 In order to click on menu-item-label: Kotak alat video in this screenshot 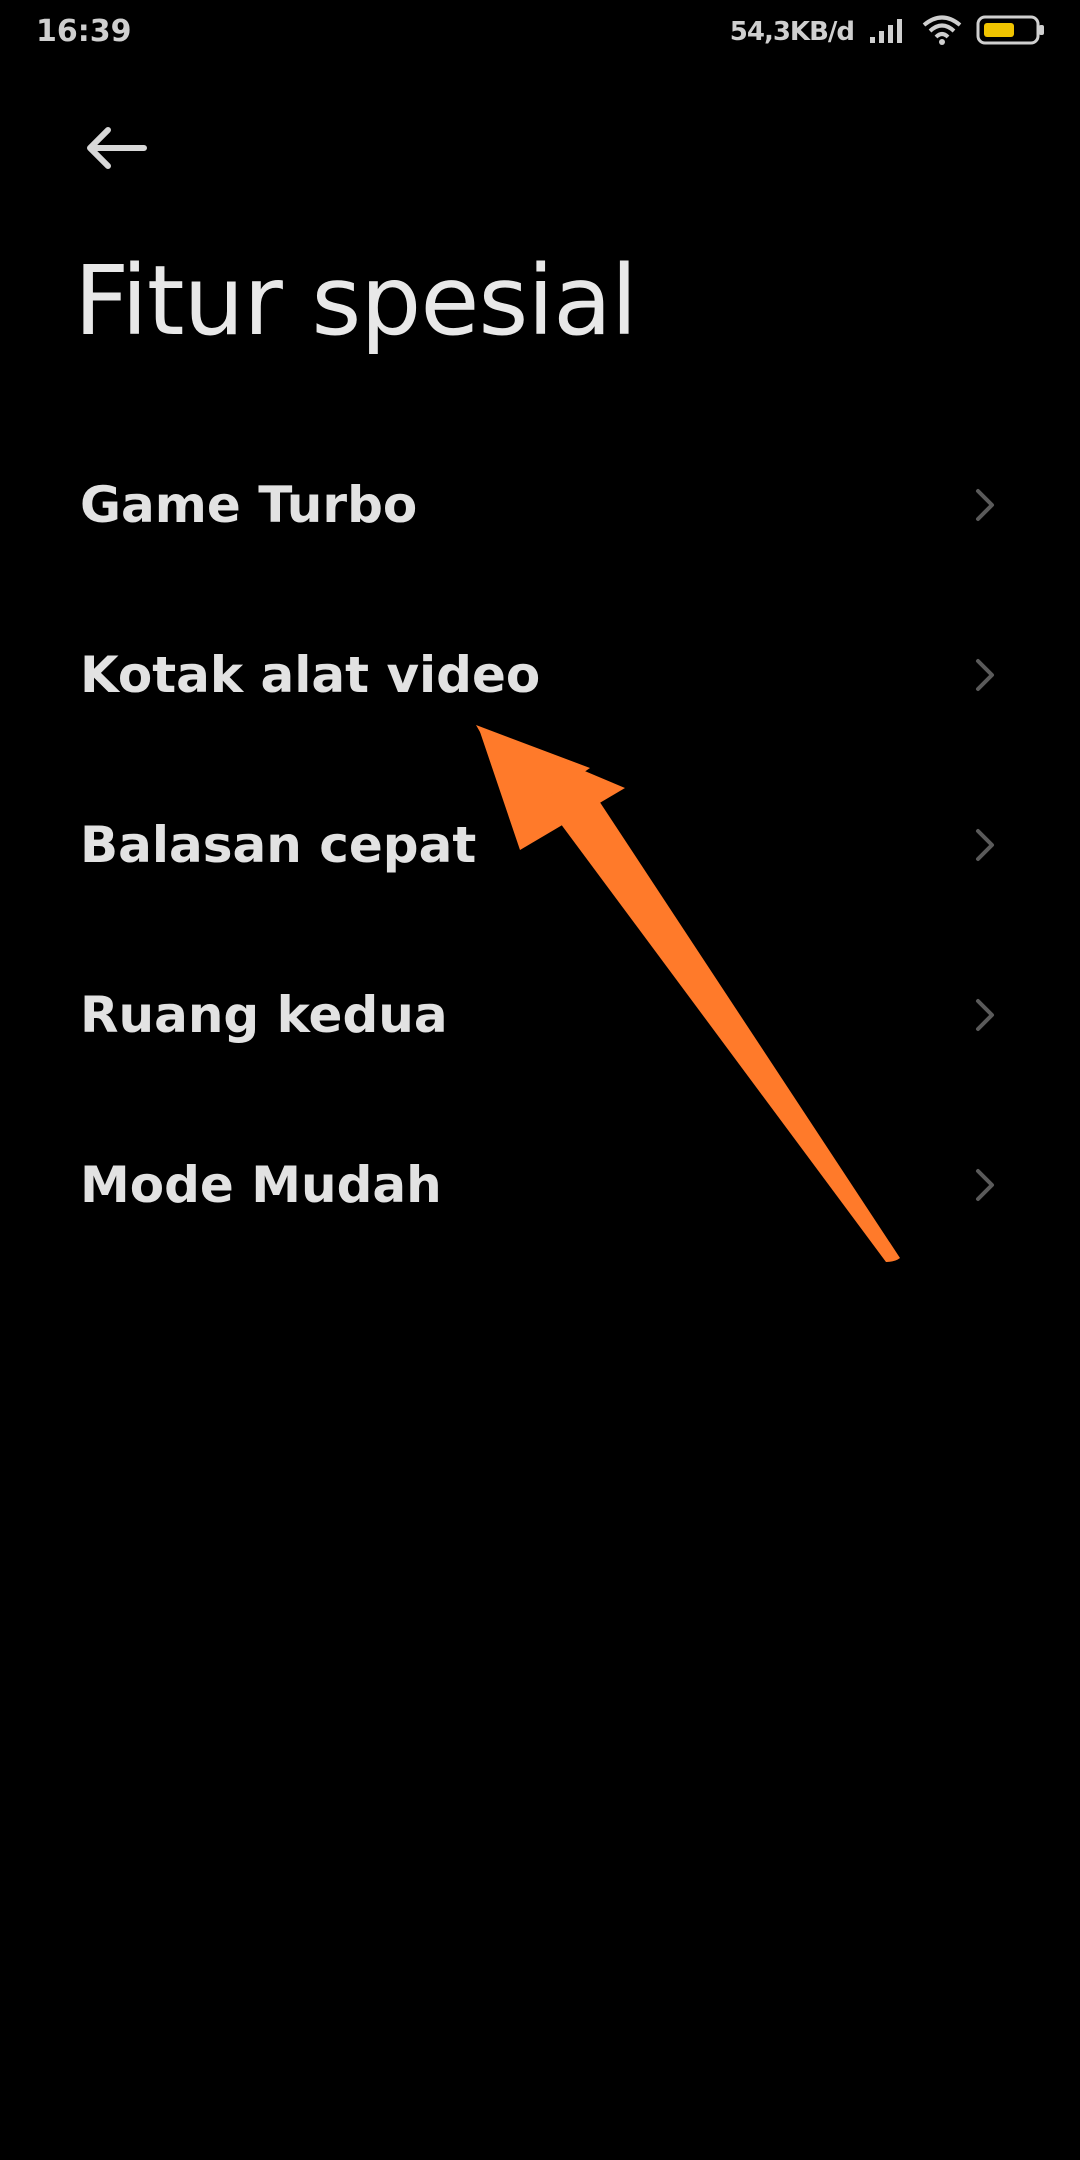, I will do `click(310, 675)`.